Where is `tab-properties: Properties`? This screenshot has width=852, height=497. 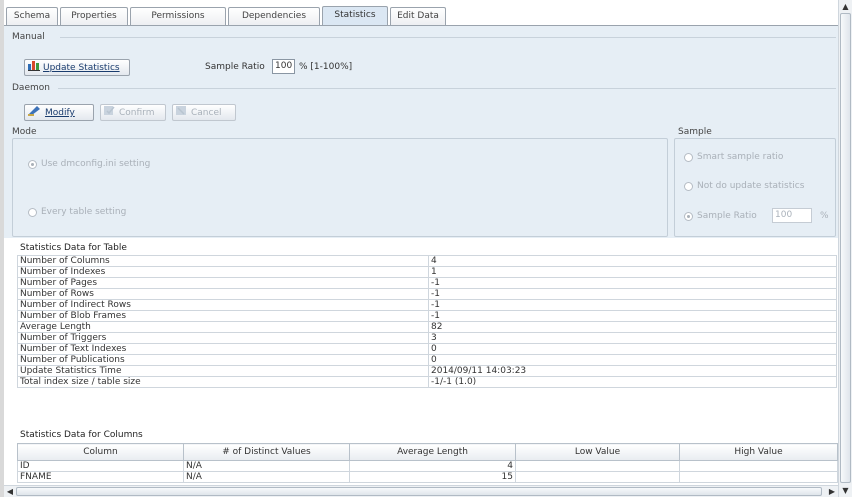
tab-properties: Properties is located at coordinates (94, 16).